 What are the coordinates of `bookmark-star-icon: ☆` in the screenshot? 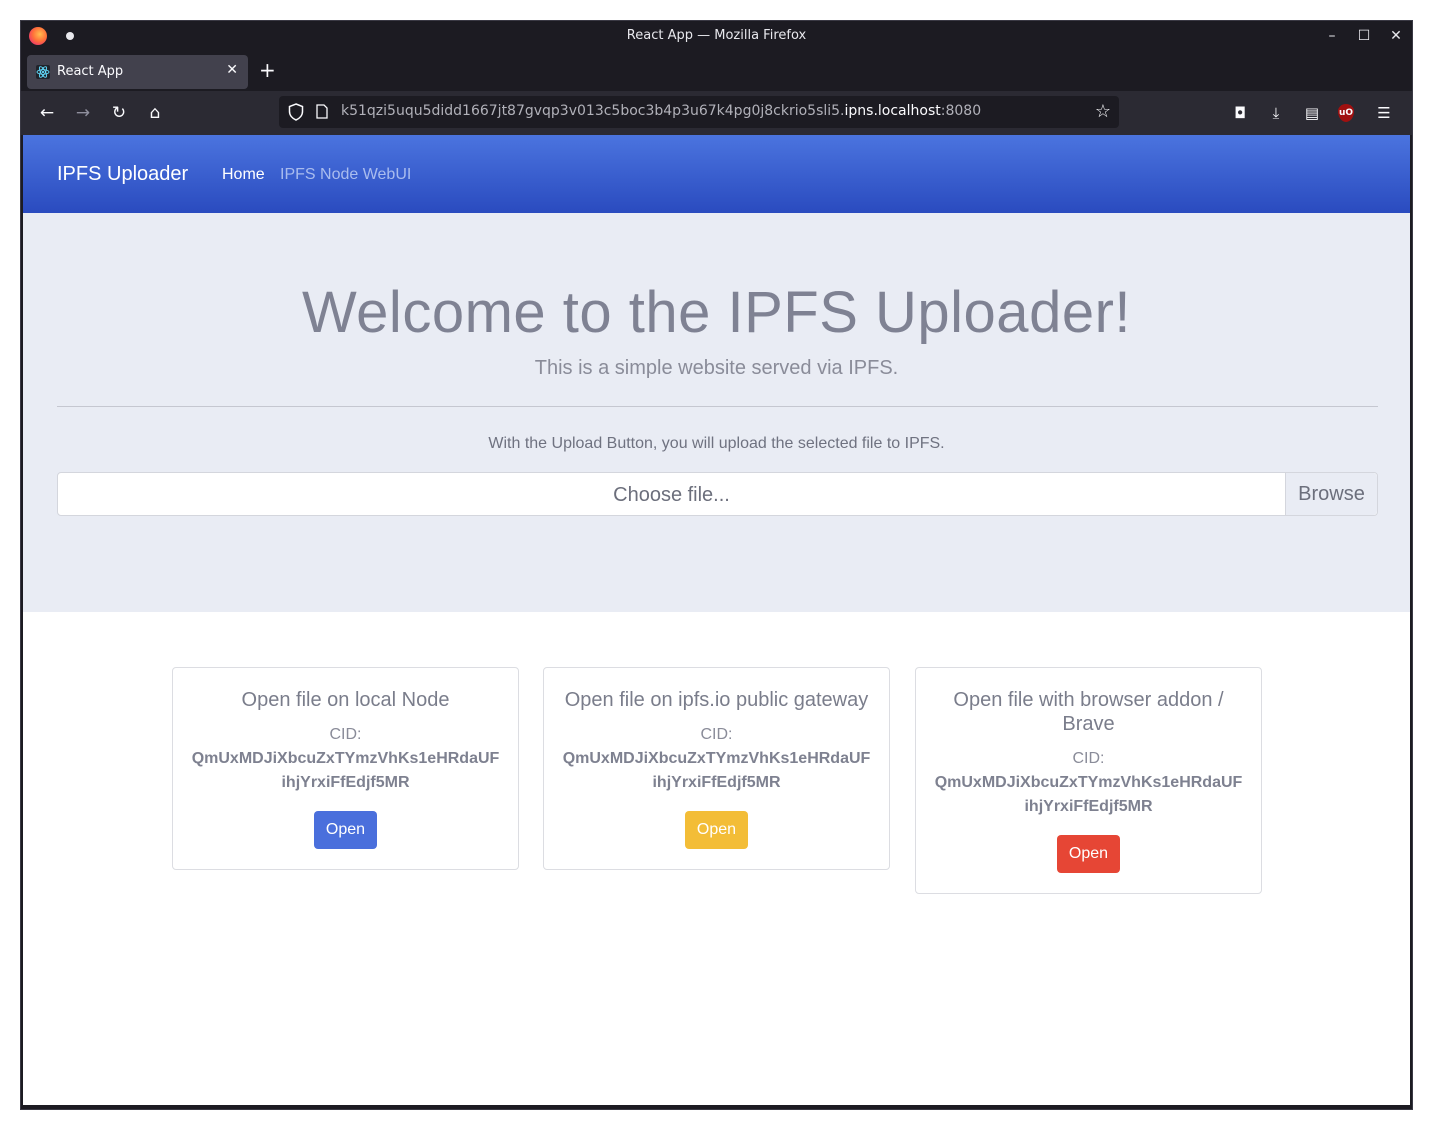 It's located at (1103, 111).